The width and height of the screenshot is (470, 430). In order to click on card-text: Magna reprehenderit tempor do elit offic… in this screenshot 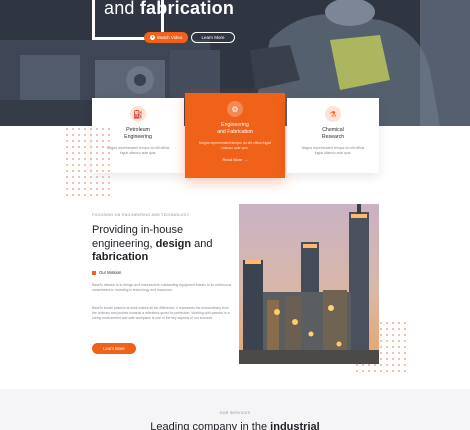, I will do `click(235, 145)`.